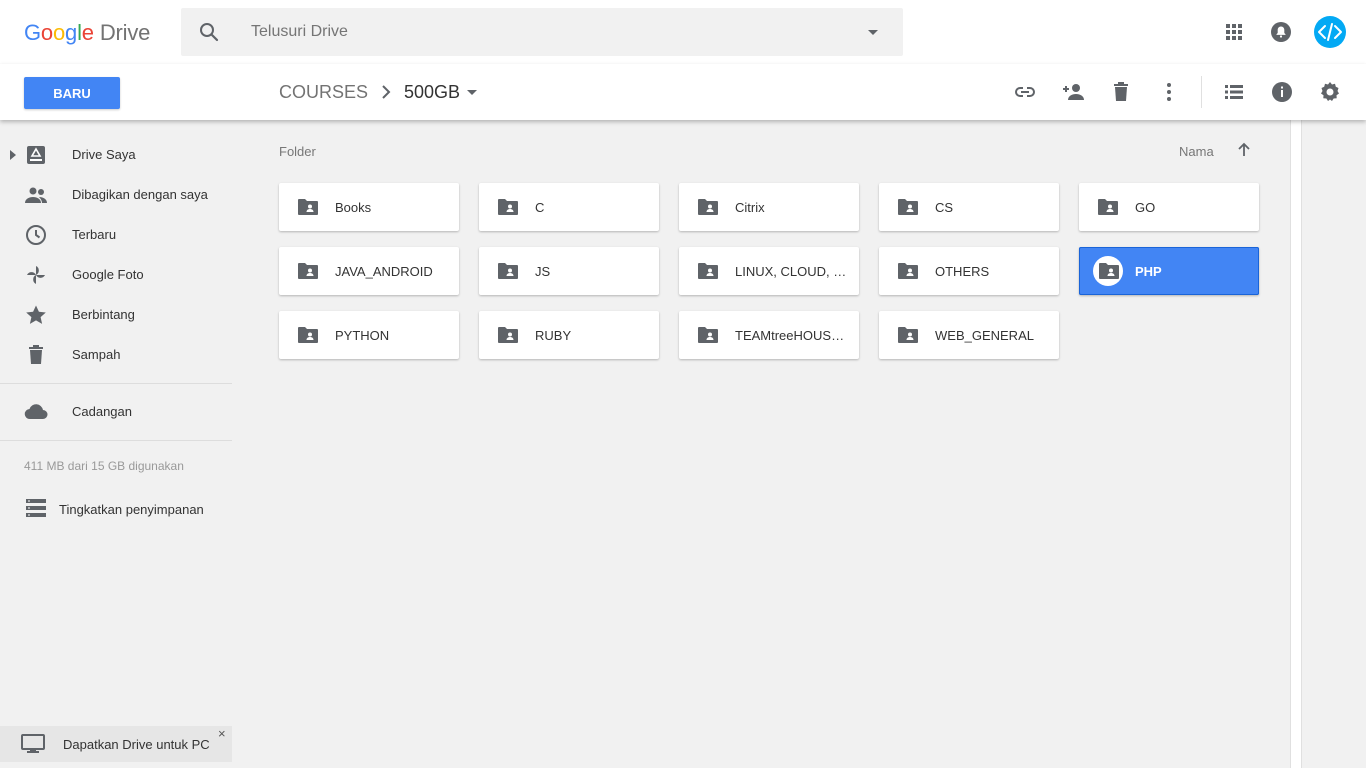 This screenshot has width=1366, height=768. Describe the element at coordinates (36, 155) in the screenshot. I see `my-drive-icon` at that location.